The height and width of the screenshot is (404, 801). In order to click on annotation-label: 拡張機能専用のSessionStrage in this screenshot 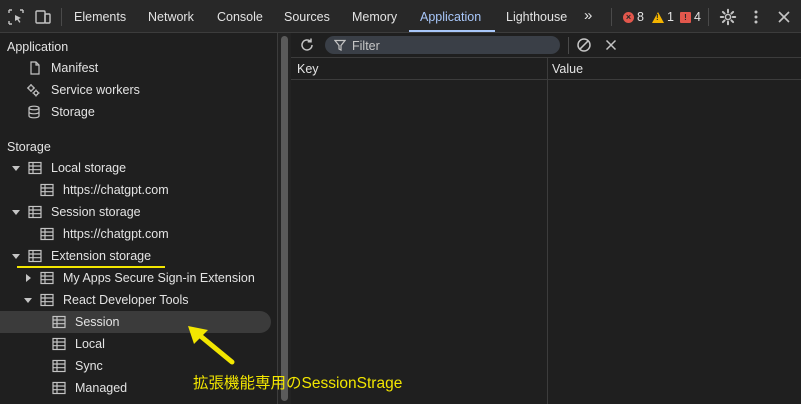, I will do `click(298, 383)`.